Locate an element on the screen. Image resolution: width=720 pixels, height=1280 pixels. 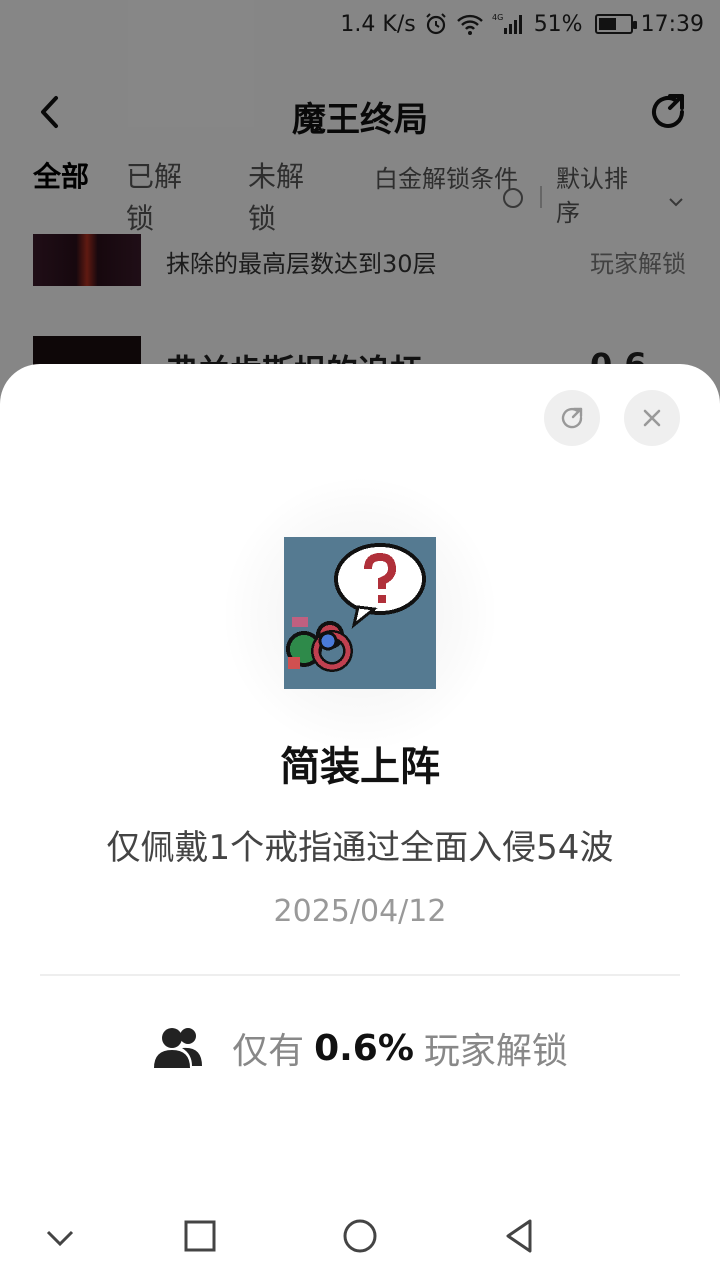
close-icon is located at coordinates (652, 418).